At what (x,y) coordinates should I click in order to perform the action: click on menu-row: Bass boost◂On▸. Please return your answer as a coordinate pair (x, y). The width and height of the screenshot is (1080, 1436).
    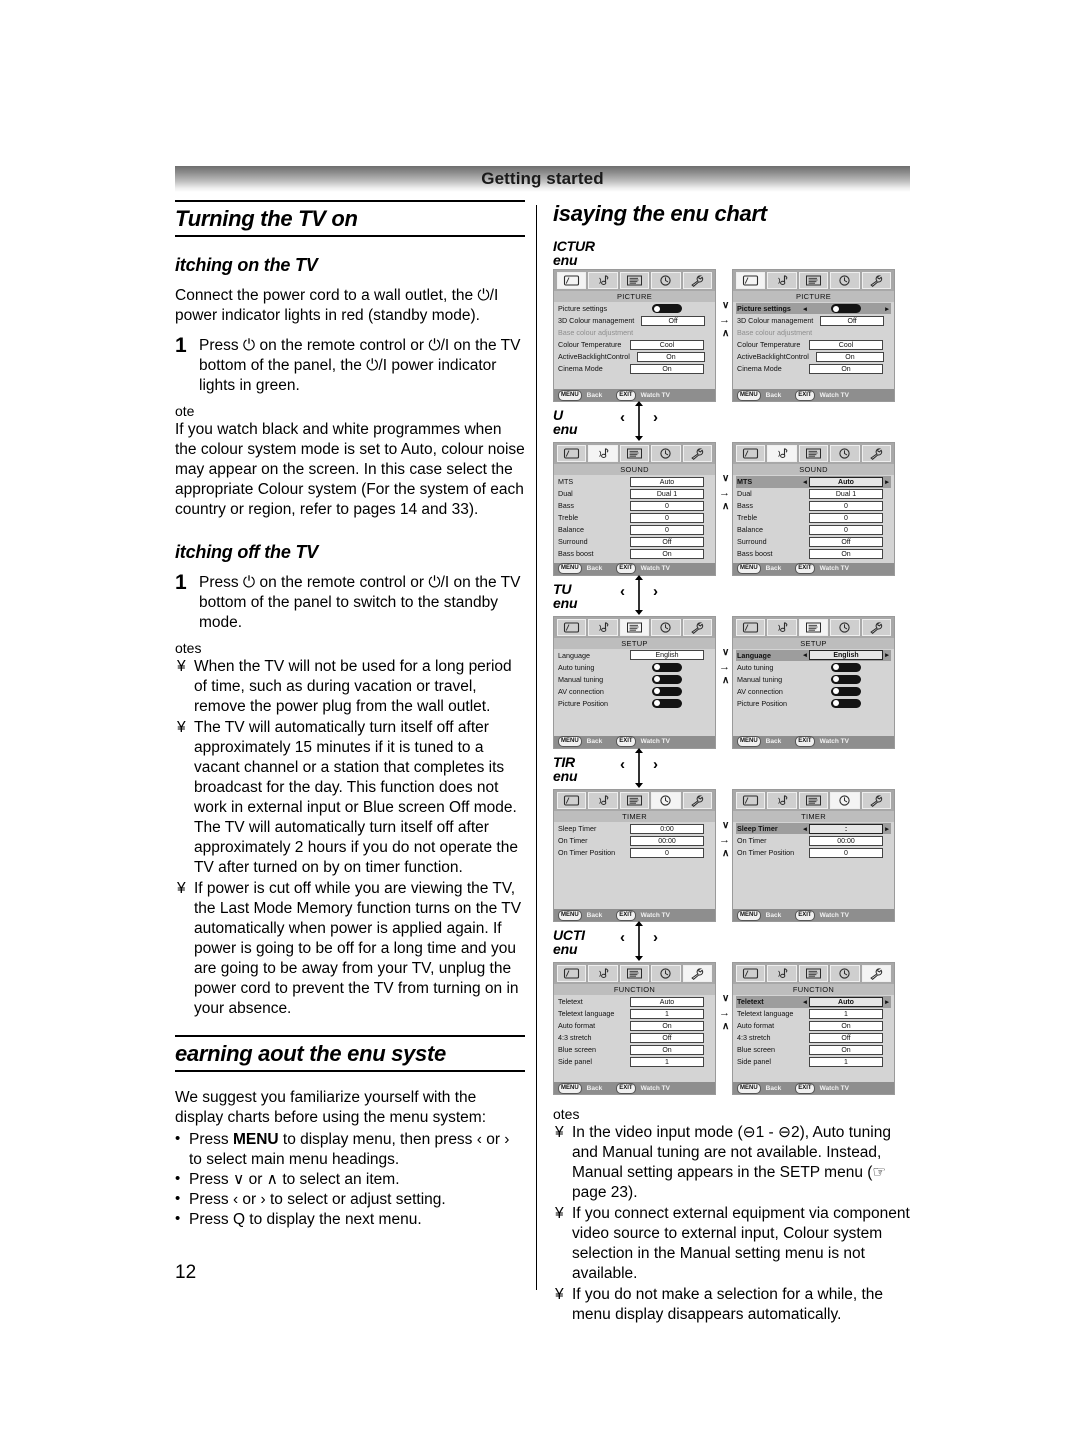
    Looking at the image, I should click on (634, 553).